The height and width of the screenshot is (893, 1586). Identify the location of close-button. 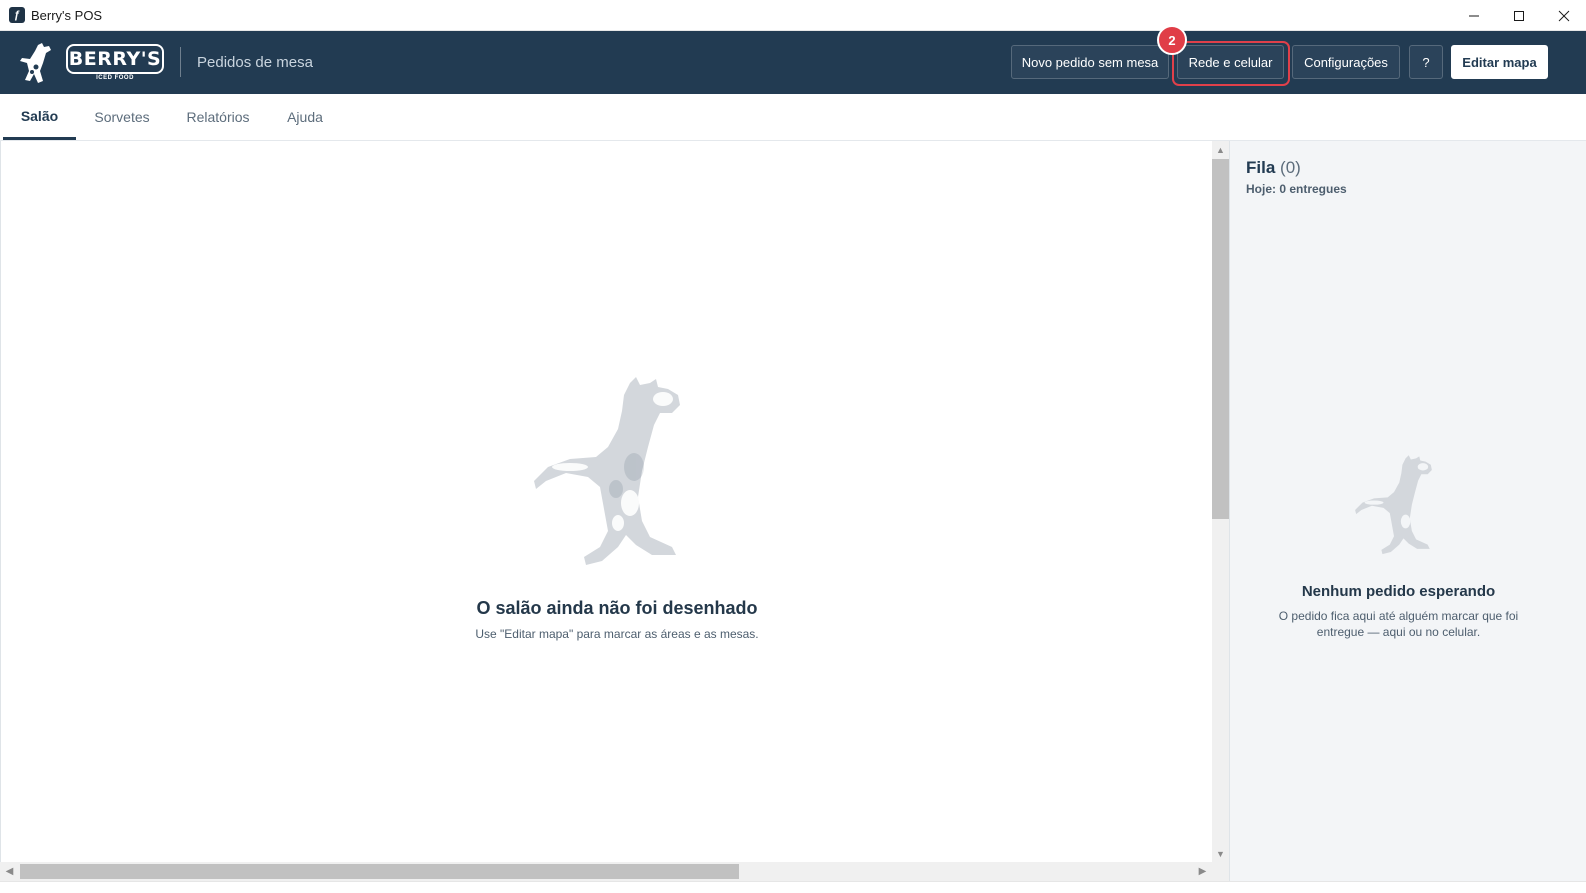
(1563, 15).